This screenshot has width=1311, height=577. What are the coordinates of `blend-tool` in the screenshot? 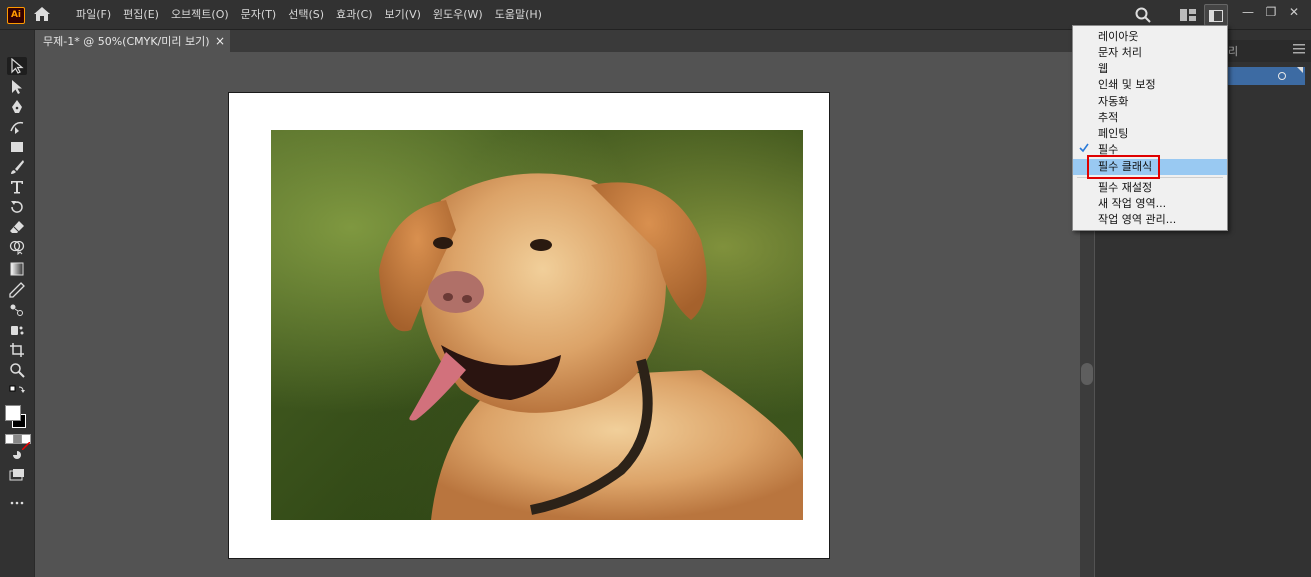 It's located at (17, 310).